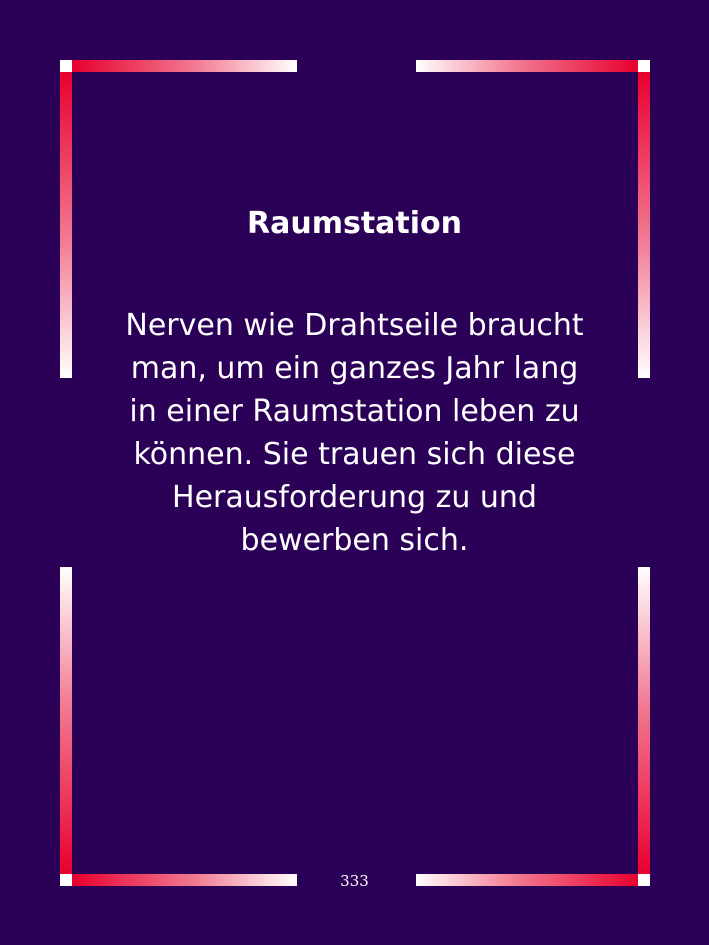  I want to click on frame-corner-top-left, so click(66, 66).